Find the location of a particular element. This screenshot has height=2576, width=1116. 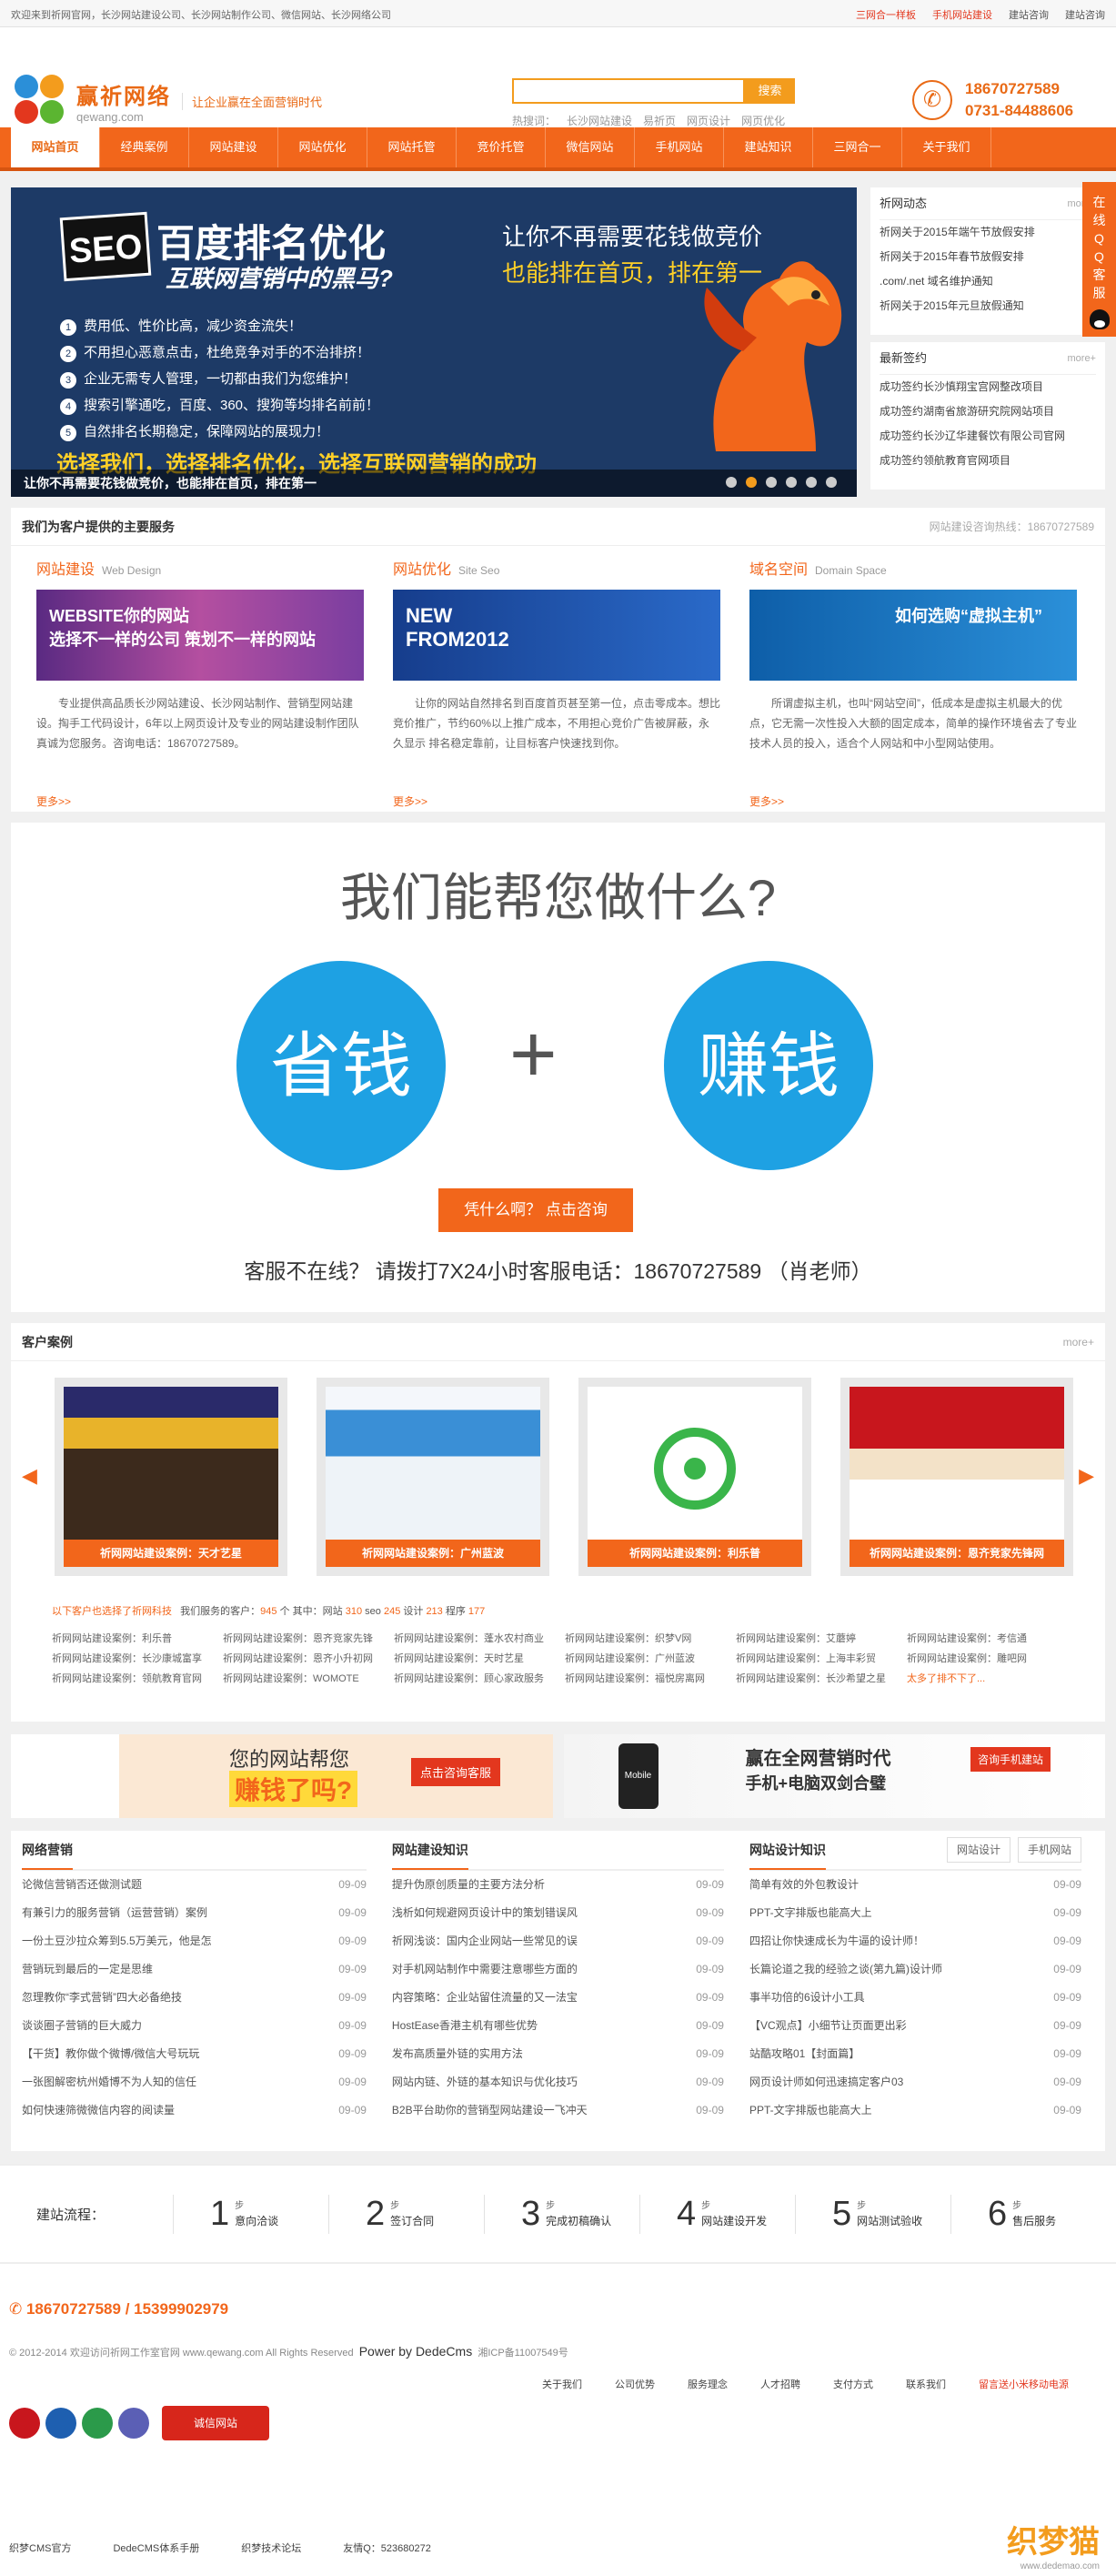

service-image: 如何选购“虚拟主机” is located at coordinates (913, 635).